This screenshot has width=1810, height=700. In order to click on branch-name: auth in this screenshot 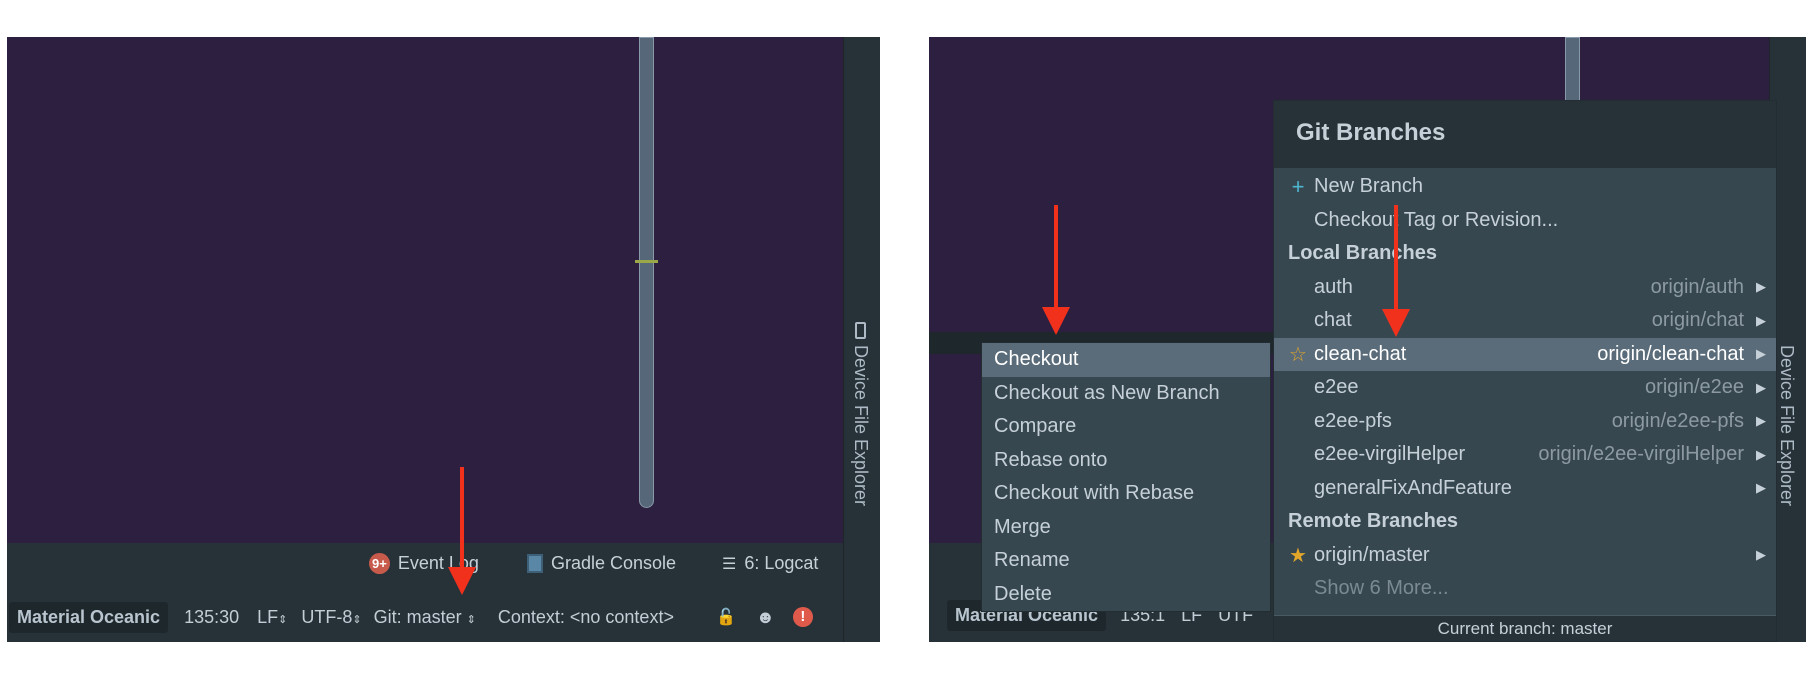, I will do `click(1333, 286)`.